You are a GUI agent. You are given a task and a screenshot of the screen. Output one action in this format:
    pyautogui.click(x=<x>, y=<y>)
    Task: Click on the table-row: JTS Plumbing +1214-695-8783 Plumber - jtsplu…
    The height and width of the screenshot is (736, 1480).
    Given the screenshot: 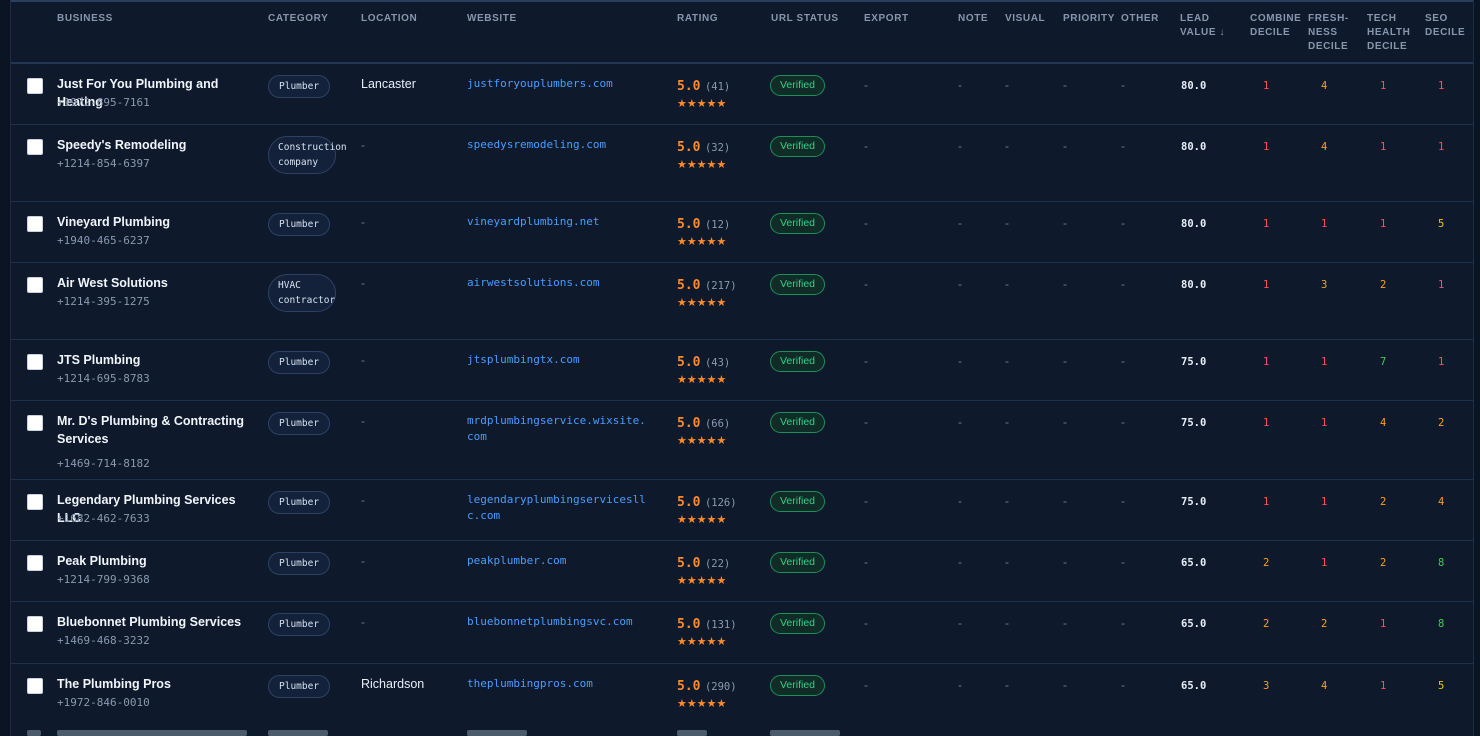 What is the action you would take?
    pyautogui.click(x=742, y=370)
    